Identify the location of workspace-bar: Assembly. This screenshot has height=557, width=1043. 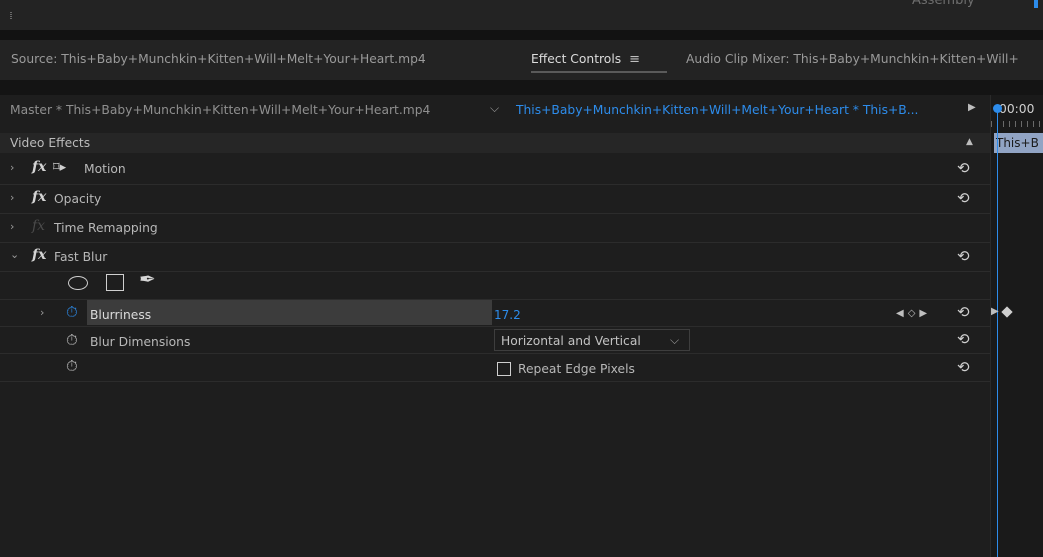
(521, 15).